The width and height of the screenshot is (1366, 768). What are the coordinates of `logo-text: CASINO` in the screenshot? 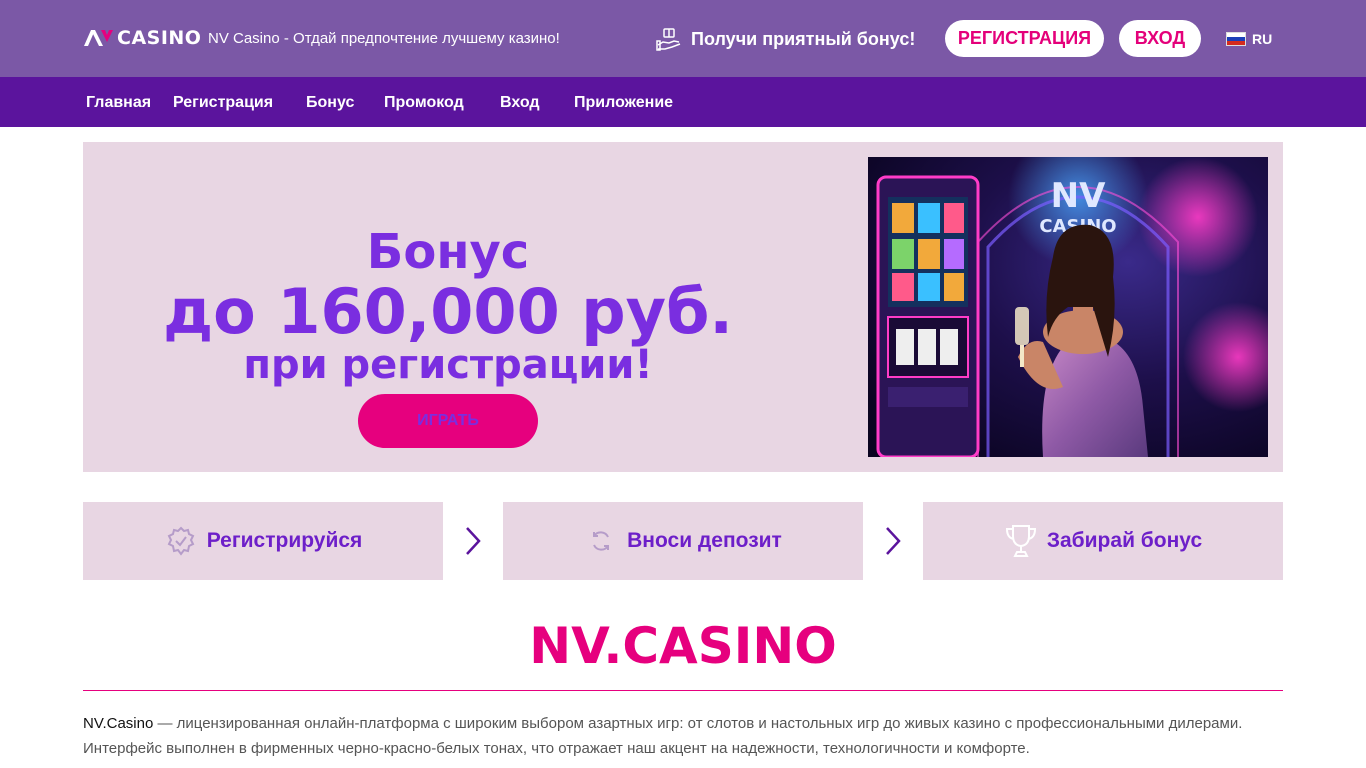 It's located at (159, 38).